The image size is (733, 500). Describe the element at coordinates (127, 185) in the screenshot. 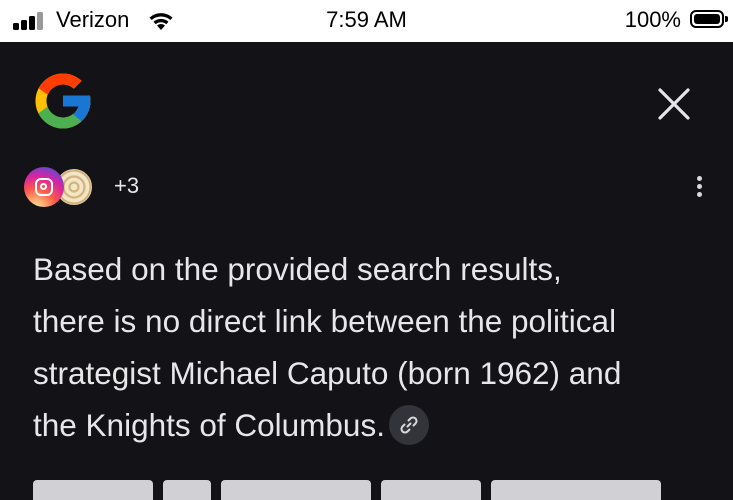

I see `extra-sources-count: +3` at that location.